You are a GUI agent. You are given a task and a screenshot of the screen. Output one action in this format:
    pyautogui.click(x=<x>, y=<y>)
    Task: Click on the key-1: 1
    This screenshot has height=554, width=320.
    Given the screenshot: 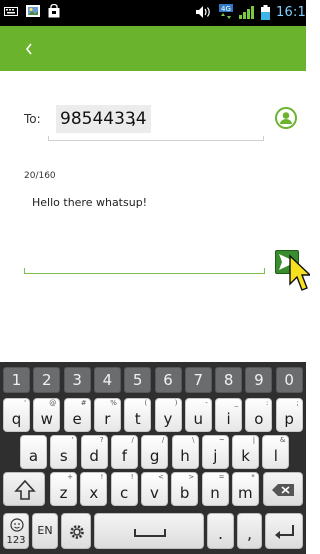 What is the action you would take?
    pyautogui.click(x=16, y=380)
    